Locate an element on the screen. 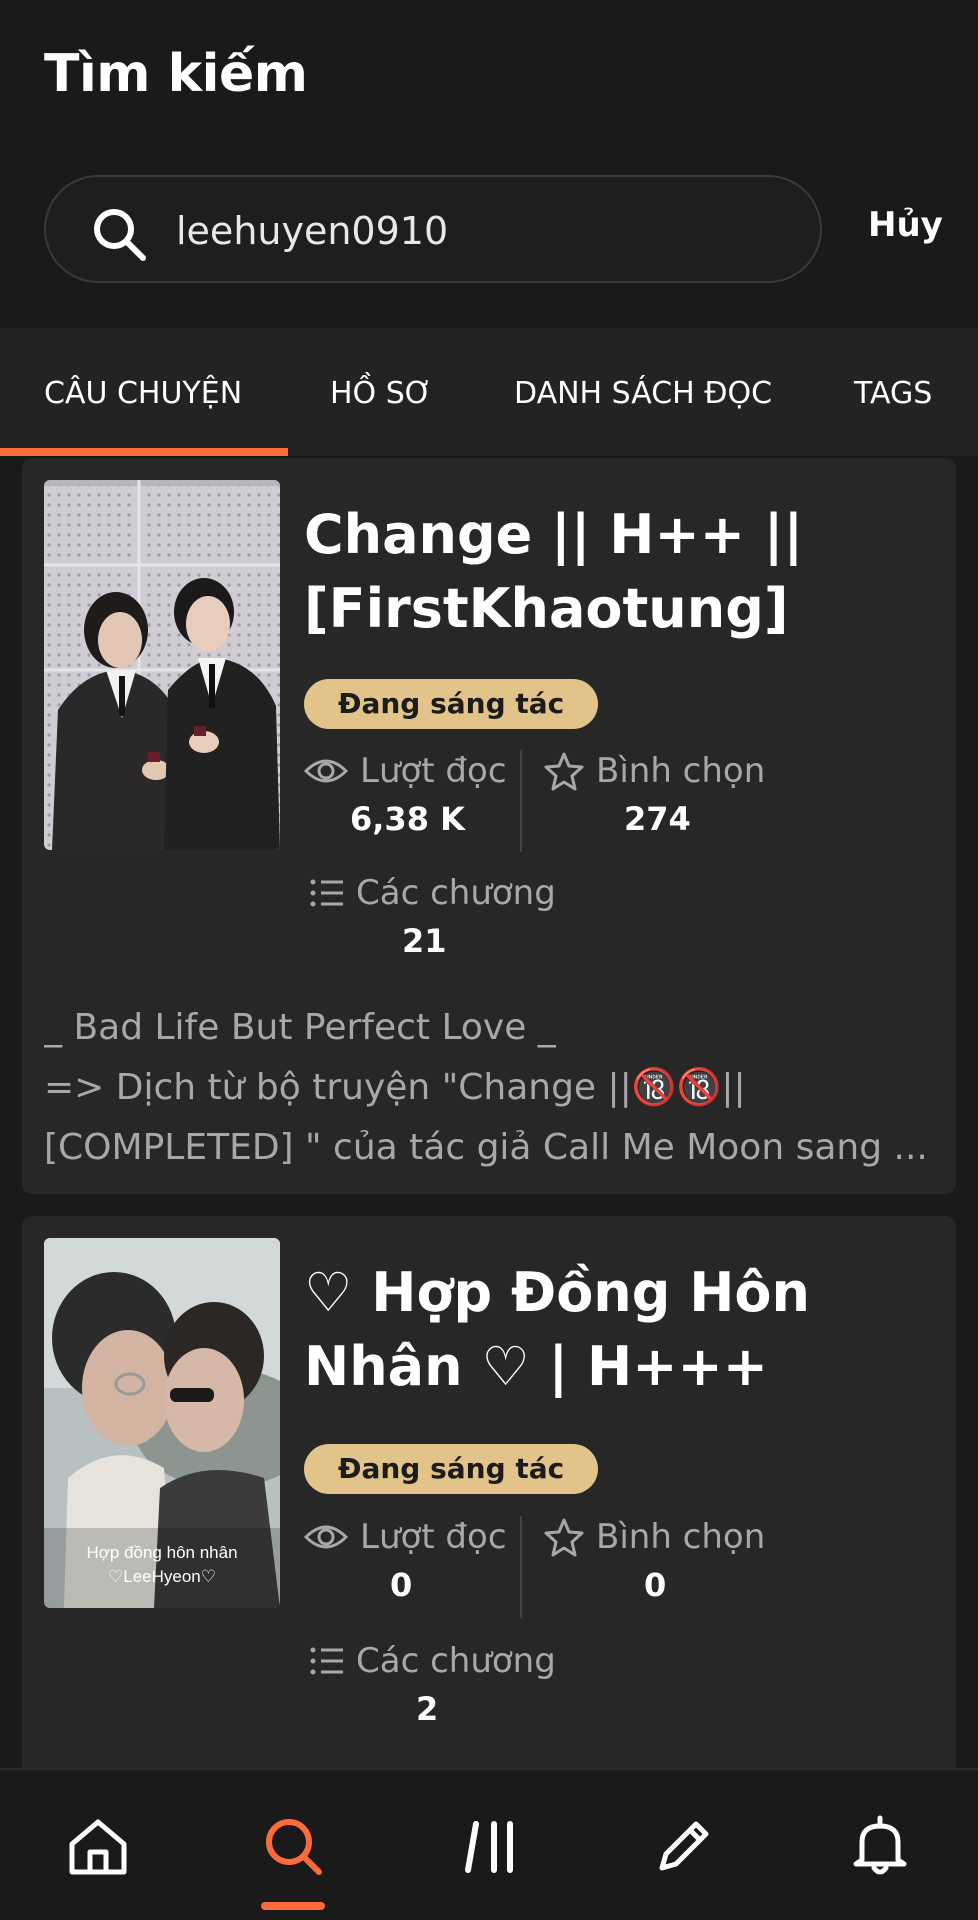 The image size is (978, 1920). nav-notifications is located at coordinates (880, 1846).